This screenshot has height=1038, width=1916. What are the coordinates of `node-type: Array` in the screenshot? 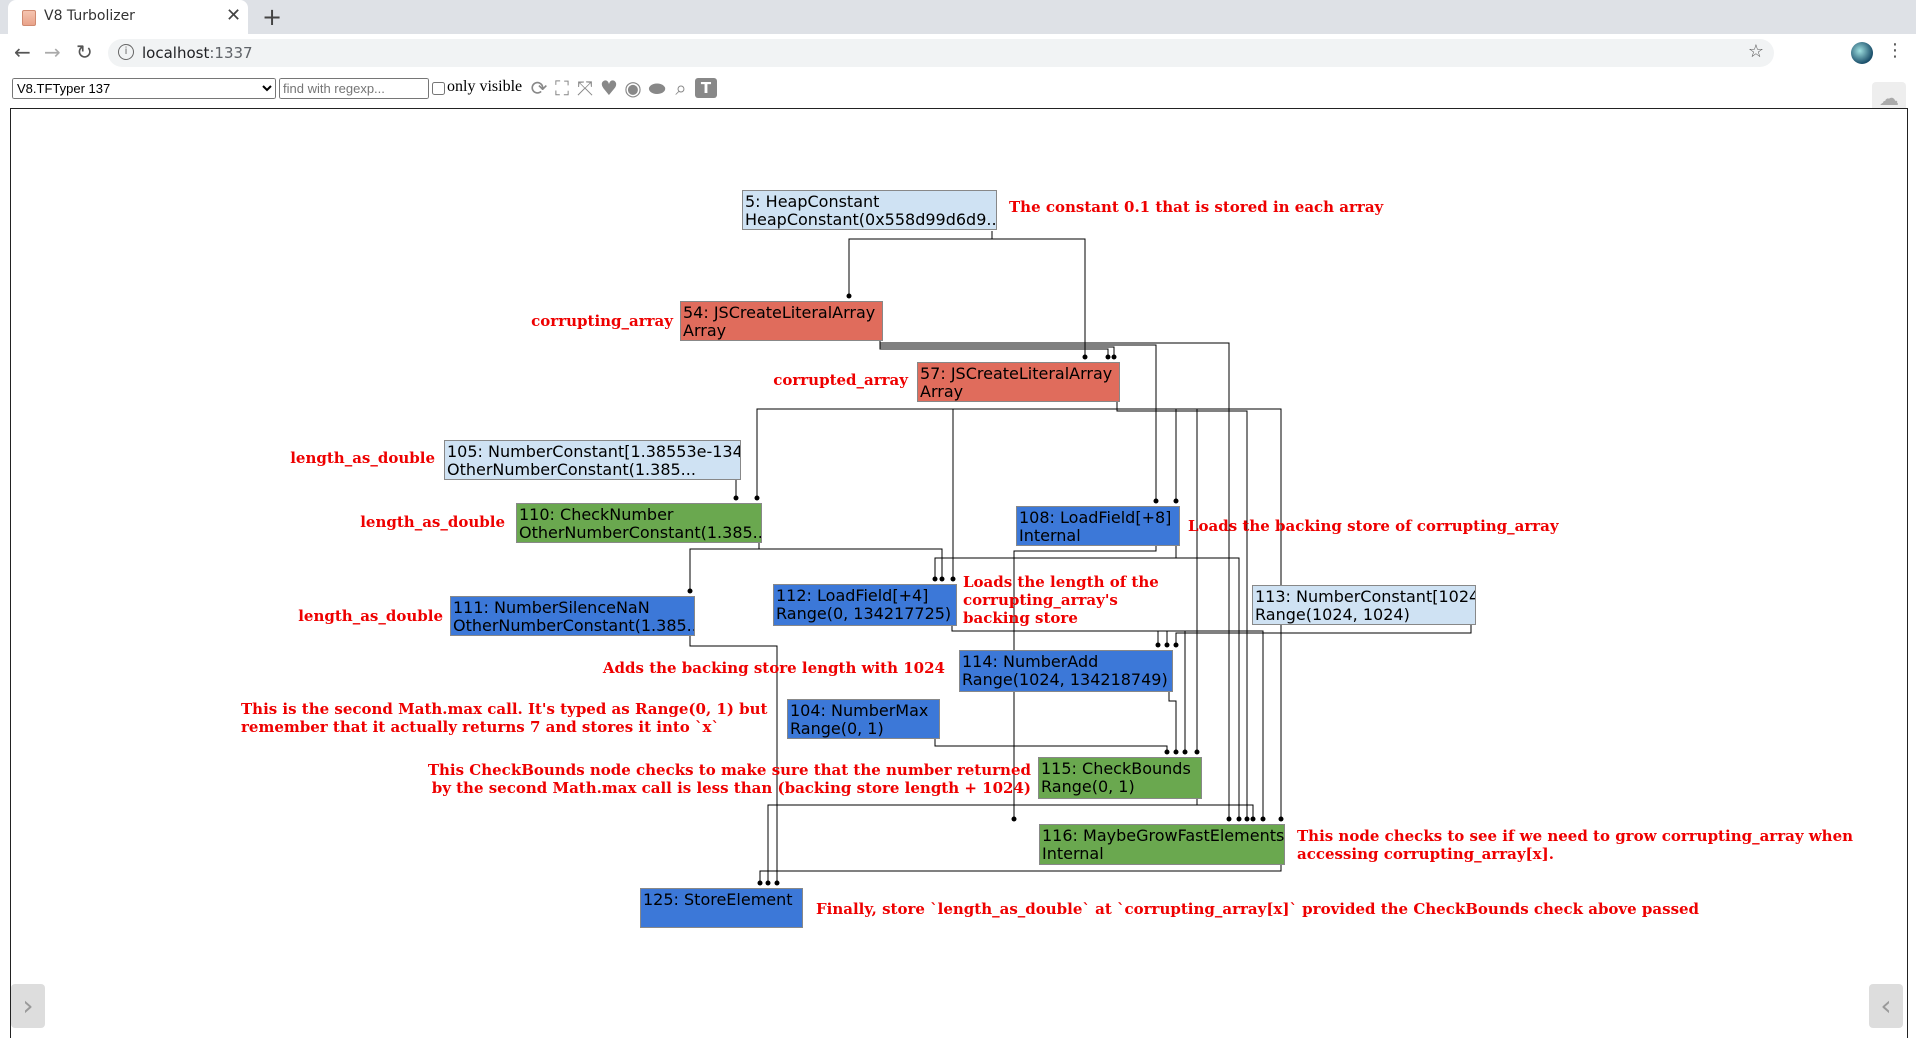 It's located at (705, 330).